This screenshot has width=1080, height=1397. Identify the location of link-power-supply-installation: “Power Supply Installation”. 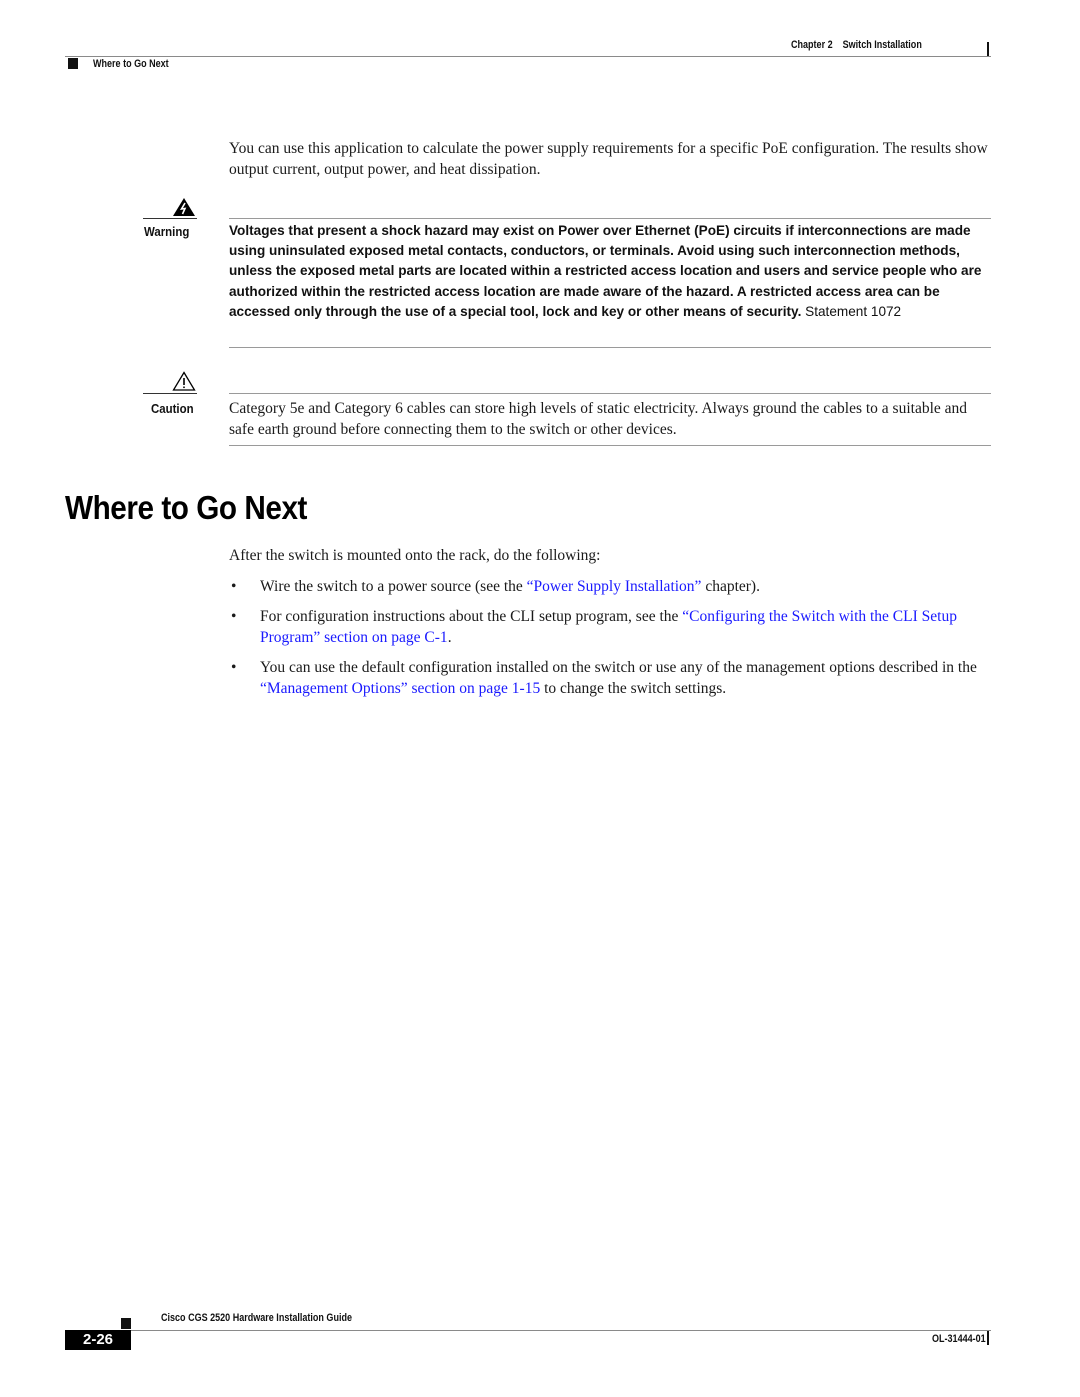
(614, 586).